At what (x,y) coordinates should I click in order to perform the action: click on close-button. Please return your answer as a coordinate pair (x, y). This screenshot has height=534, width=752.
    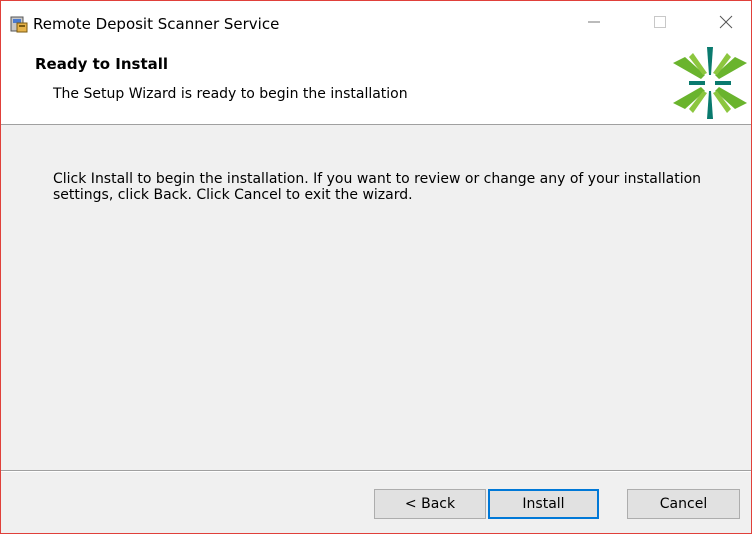
    Looking at the image, I should click on (726, 23).